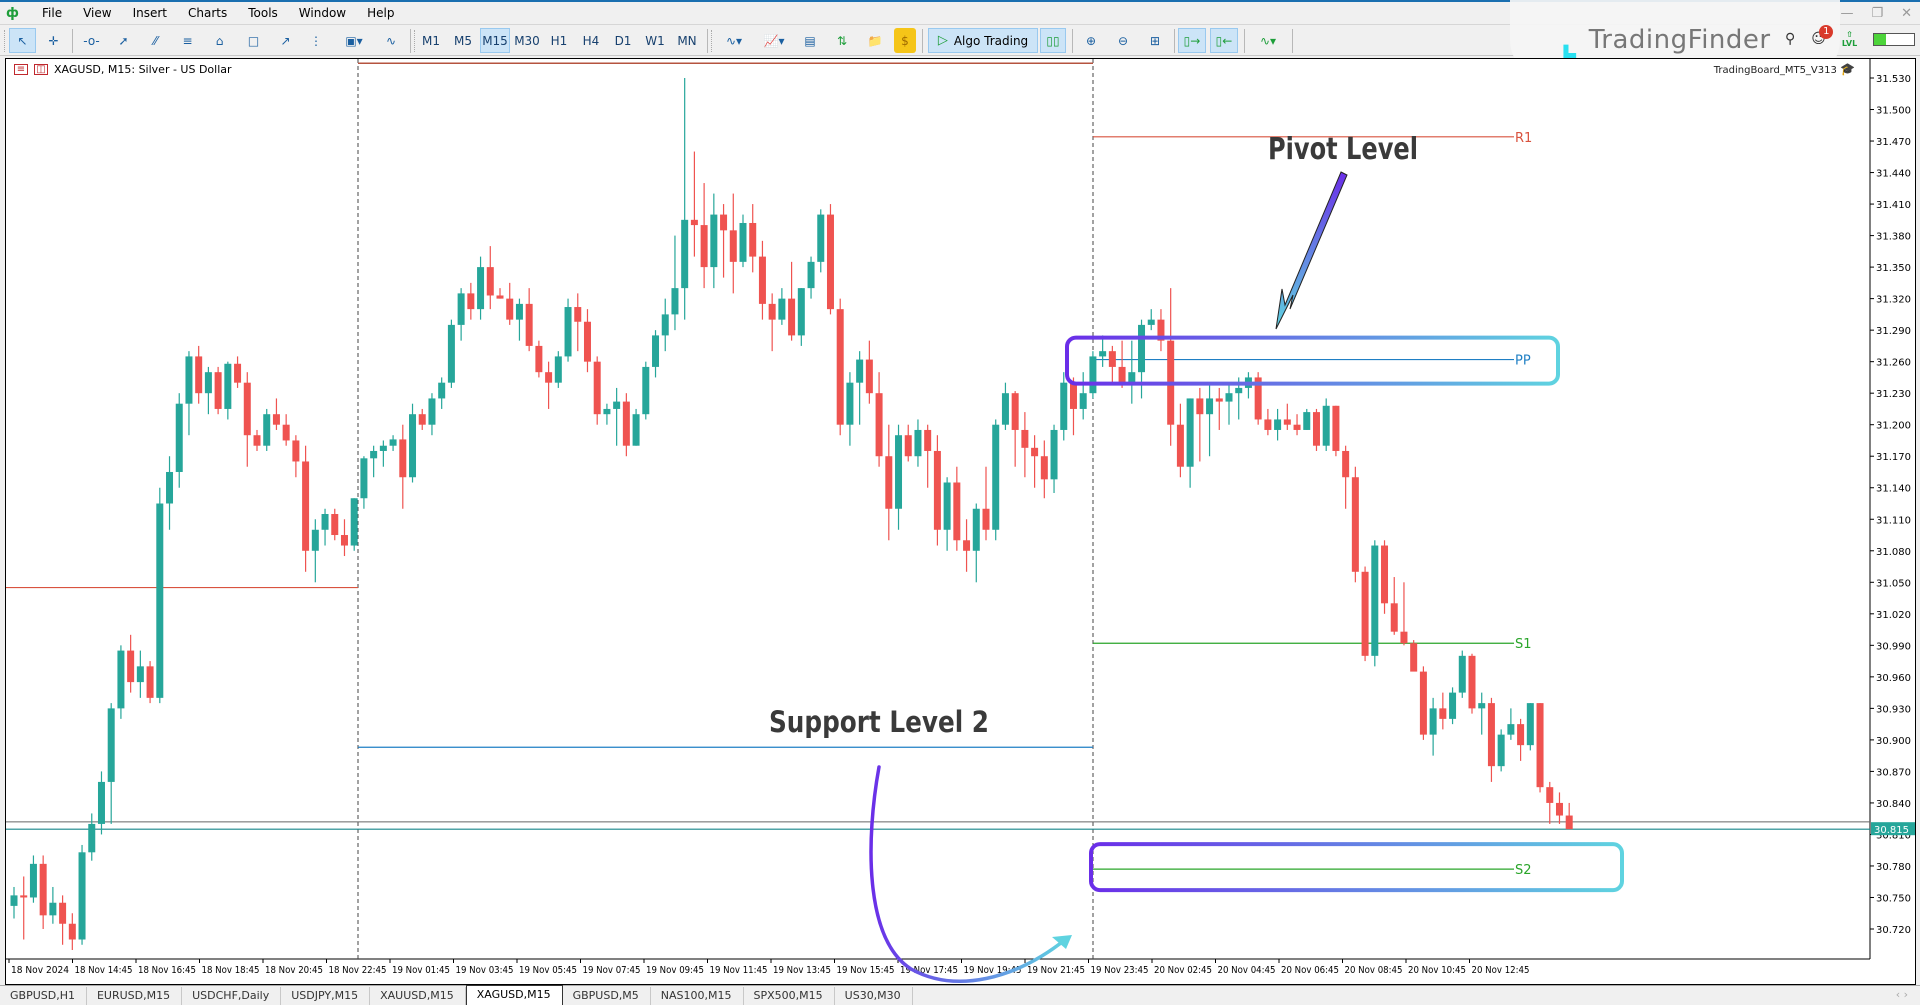  What do you see at coordinates (21, 69) in the screenshot?
I see `list-icon: ≡` at bounding box center [21, 69].